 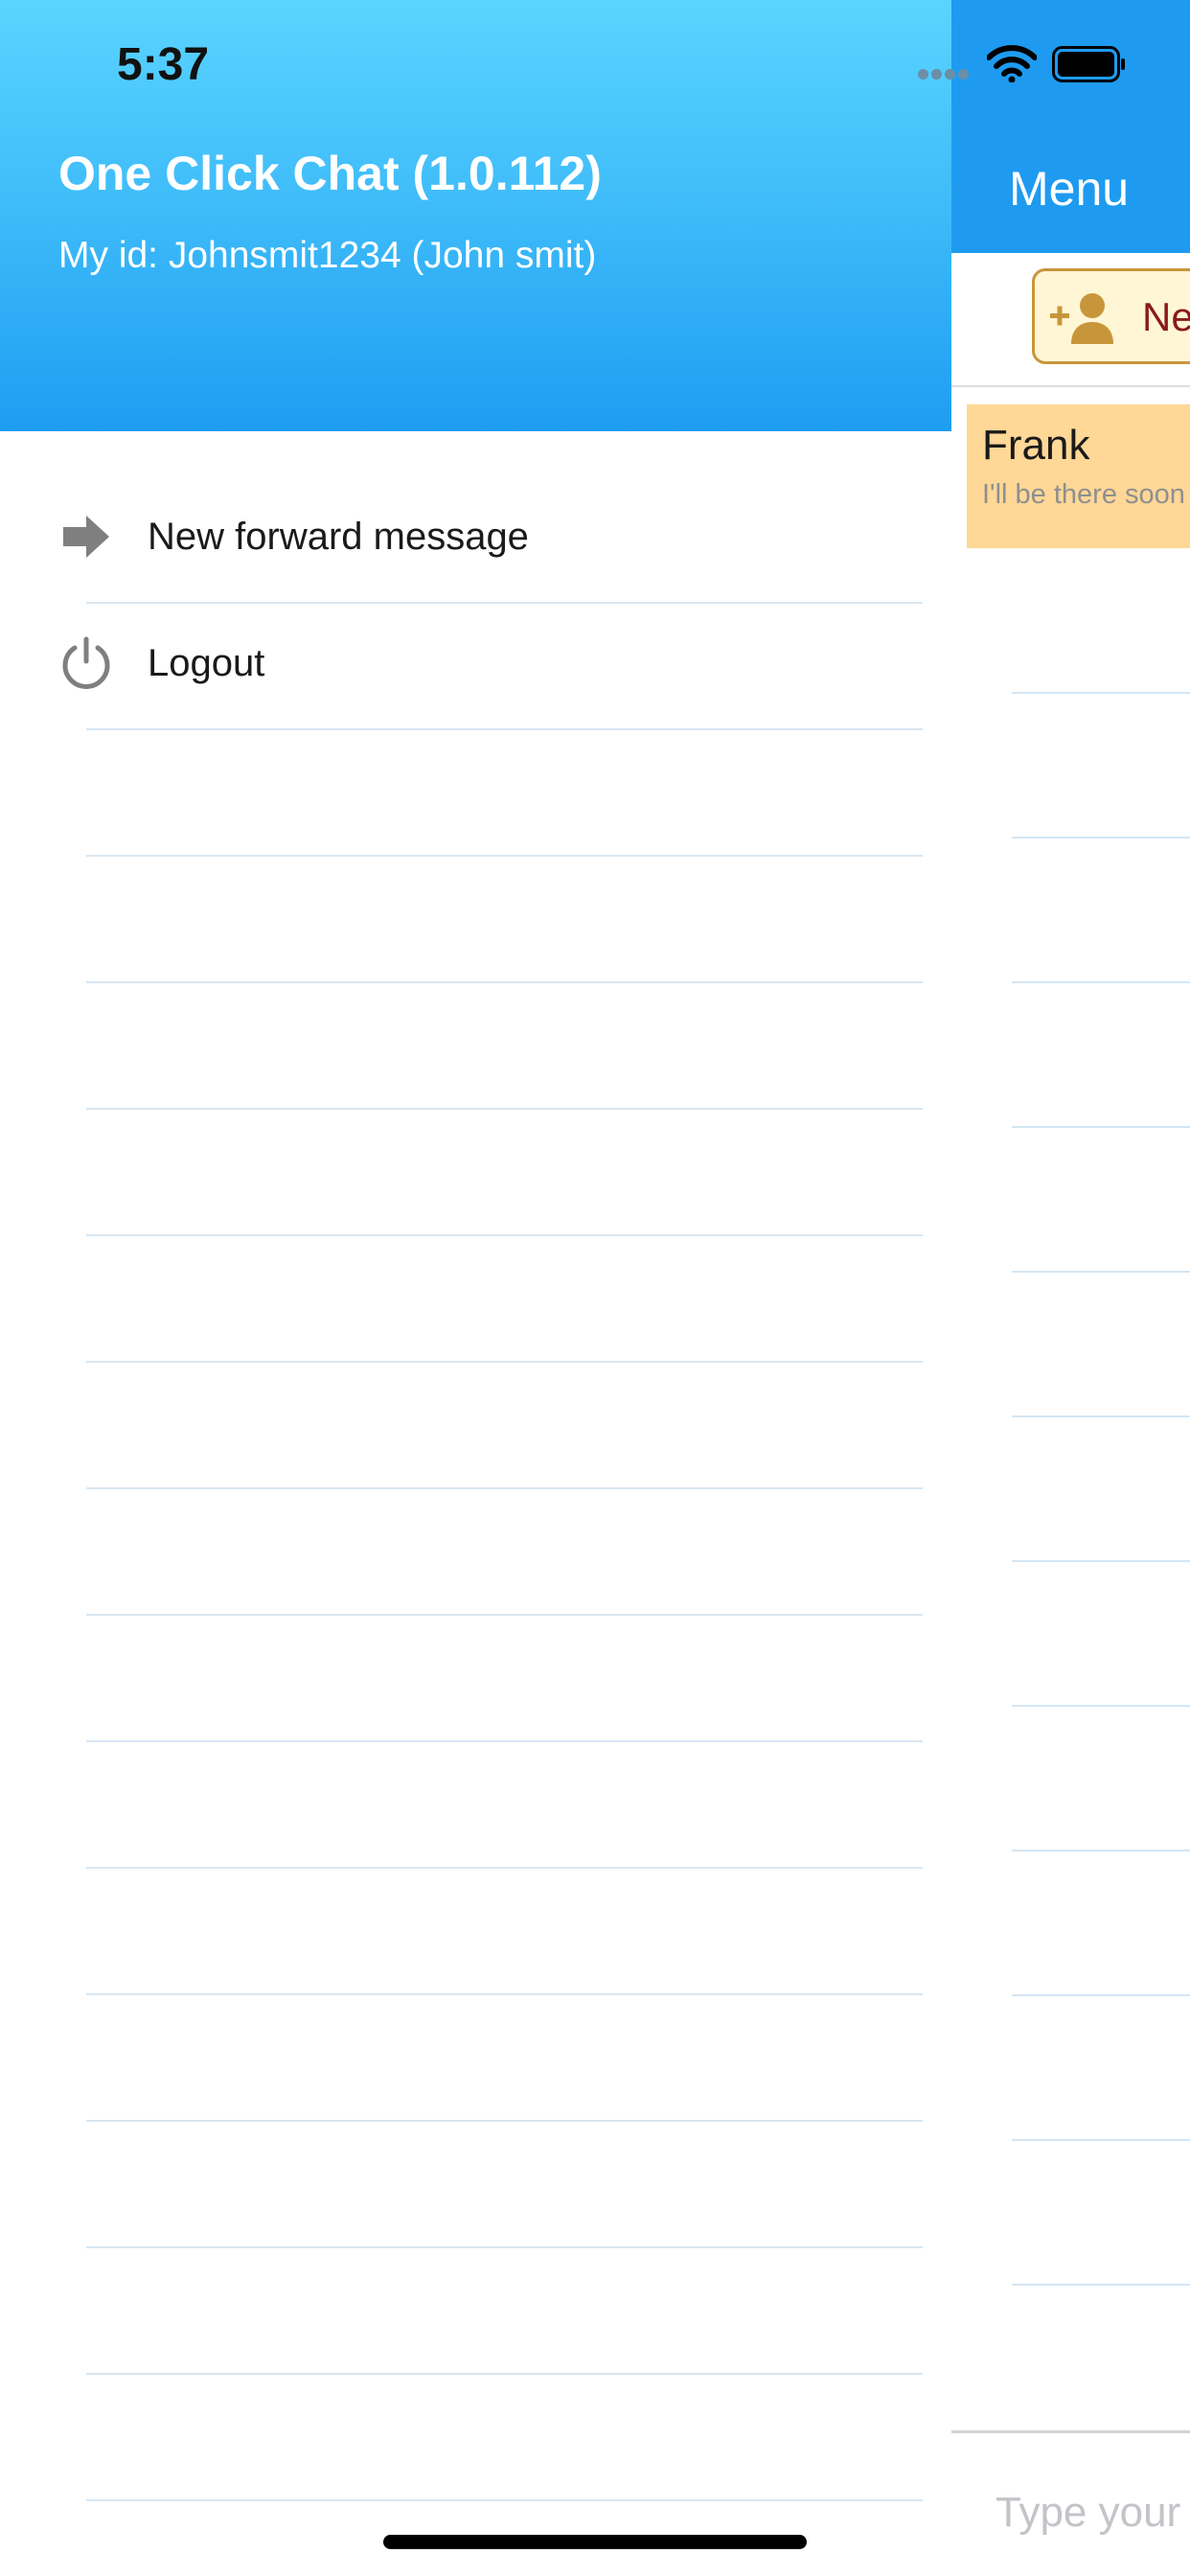 I want to click on home-indicator, so click(x=595, y=2542).